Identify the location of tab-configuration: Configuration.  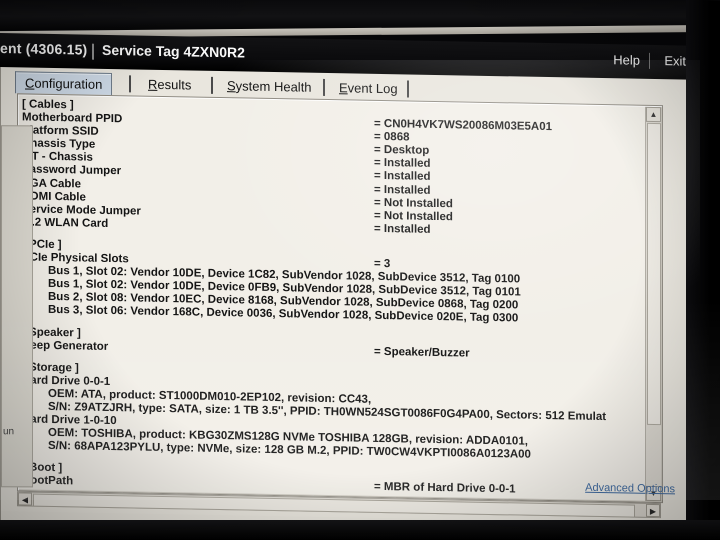
(64, 83).